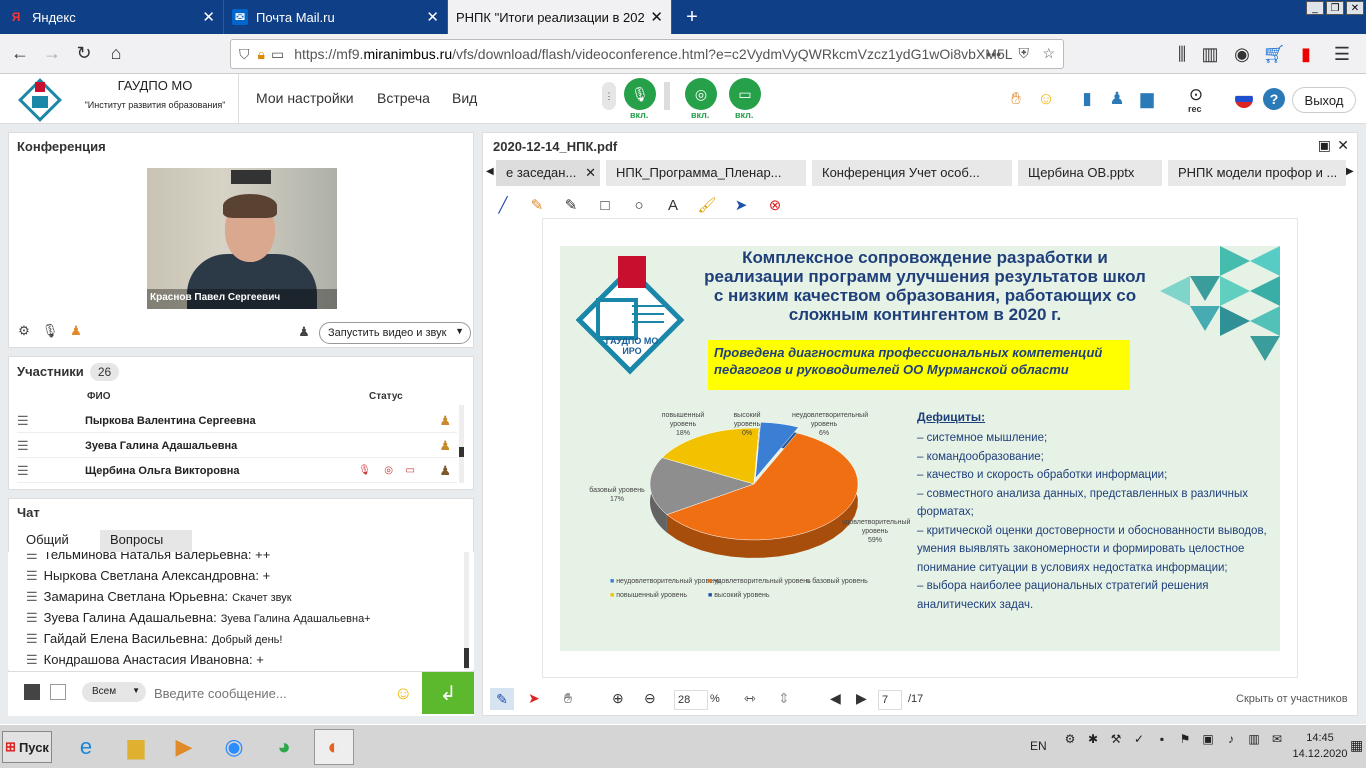 The width and height of the screenshot is (1366, 768). What do you see at coordinates (305, 98) in the screenshot?
I see `menu-my-settings: Мои настройки` at bounding box center [305, 98].